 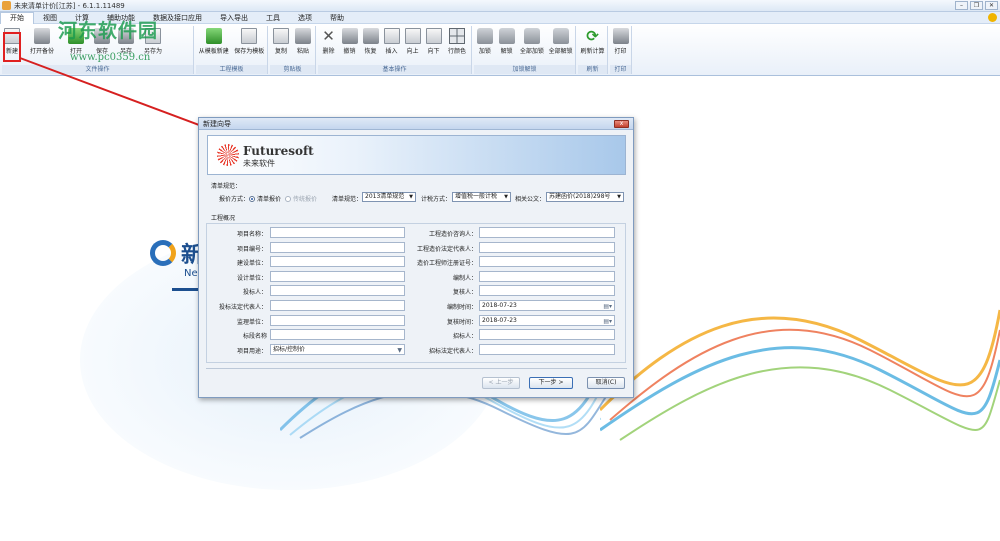 I want to click on unlock-button: 解锁, so click(x=507, y=45).